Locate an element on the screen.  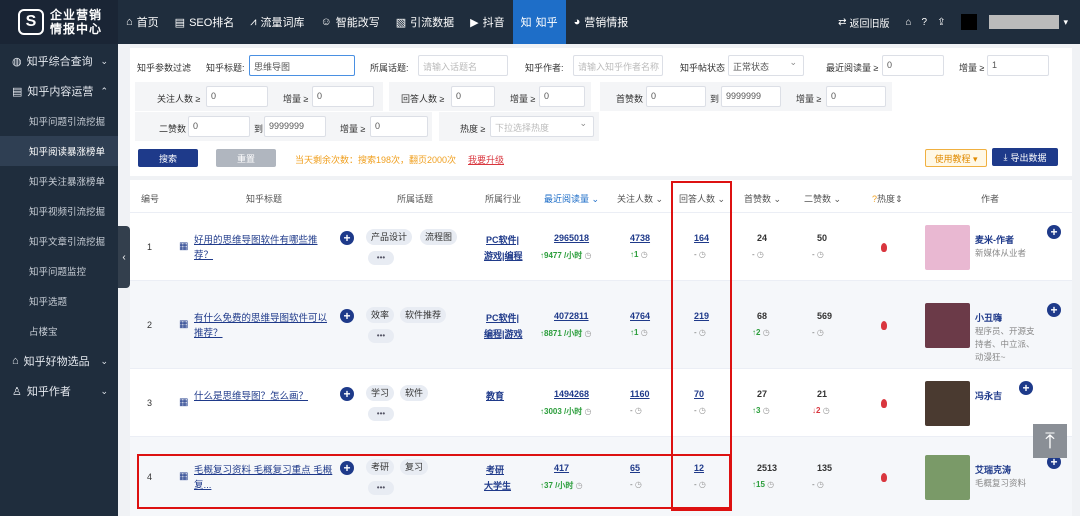
nav-tab-5: ▶ 抖音 is located at coordinates (487, 22).